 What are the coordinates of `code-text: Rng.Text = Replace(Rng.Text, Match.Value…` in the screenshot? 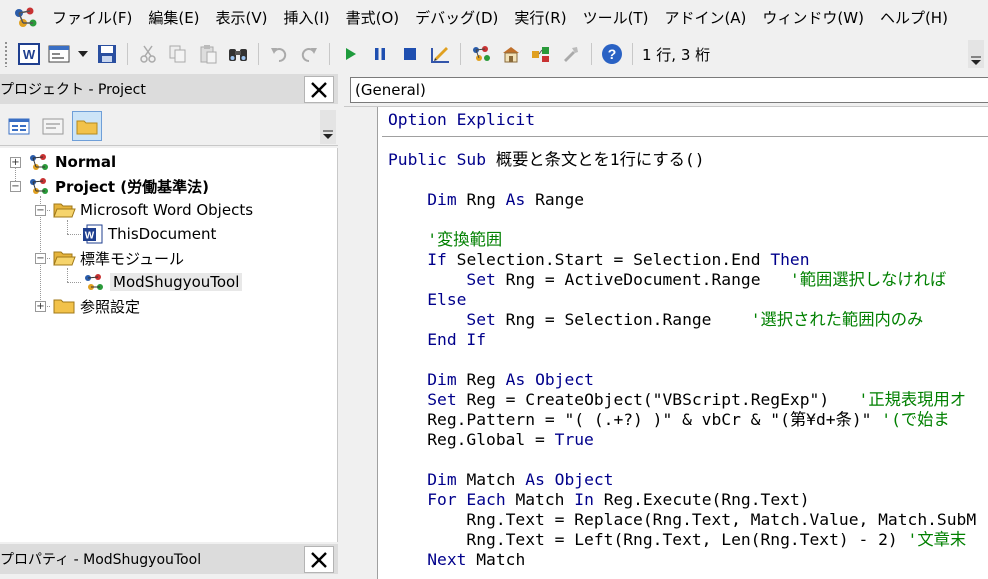 It's located at (682, 519).